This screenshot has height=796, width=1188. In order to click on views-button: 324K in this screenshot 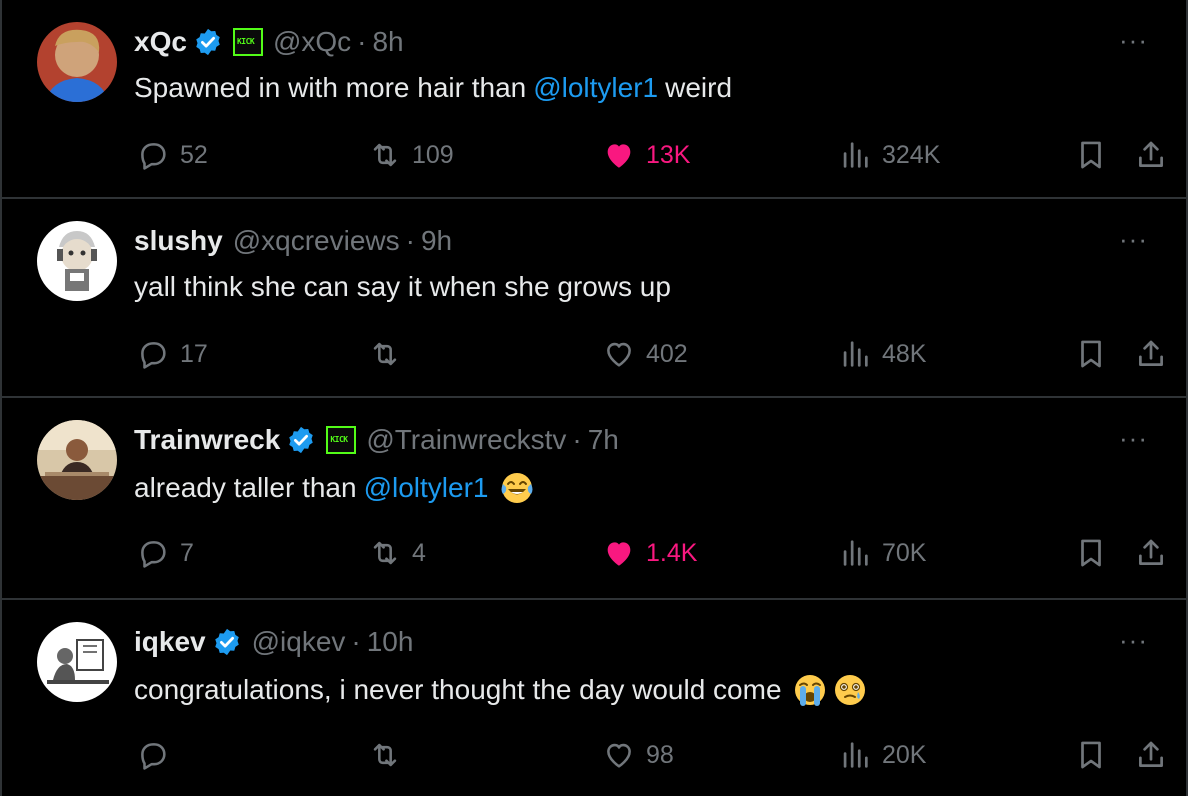, I will do `click(889, 155)`.